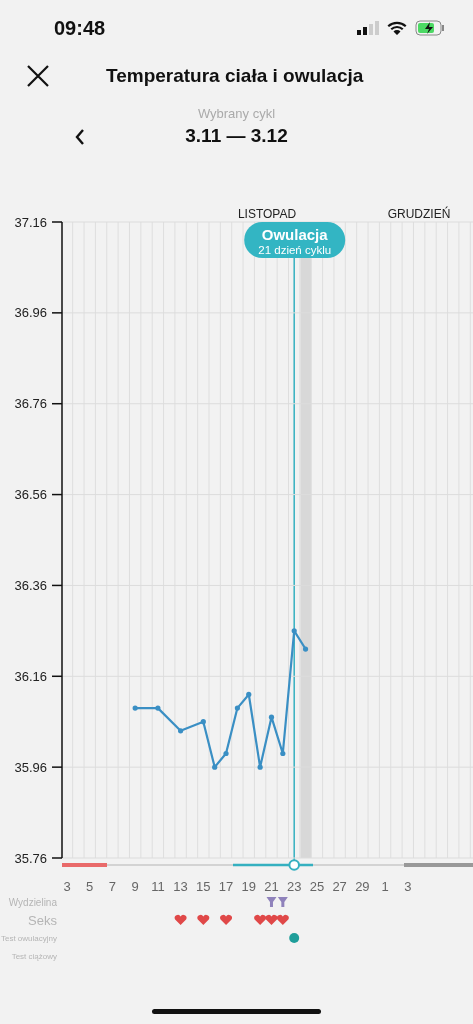  I want to click on wifi-icon, so click(397, 28).